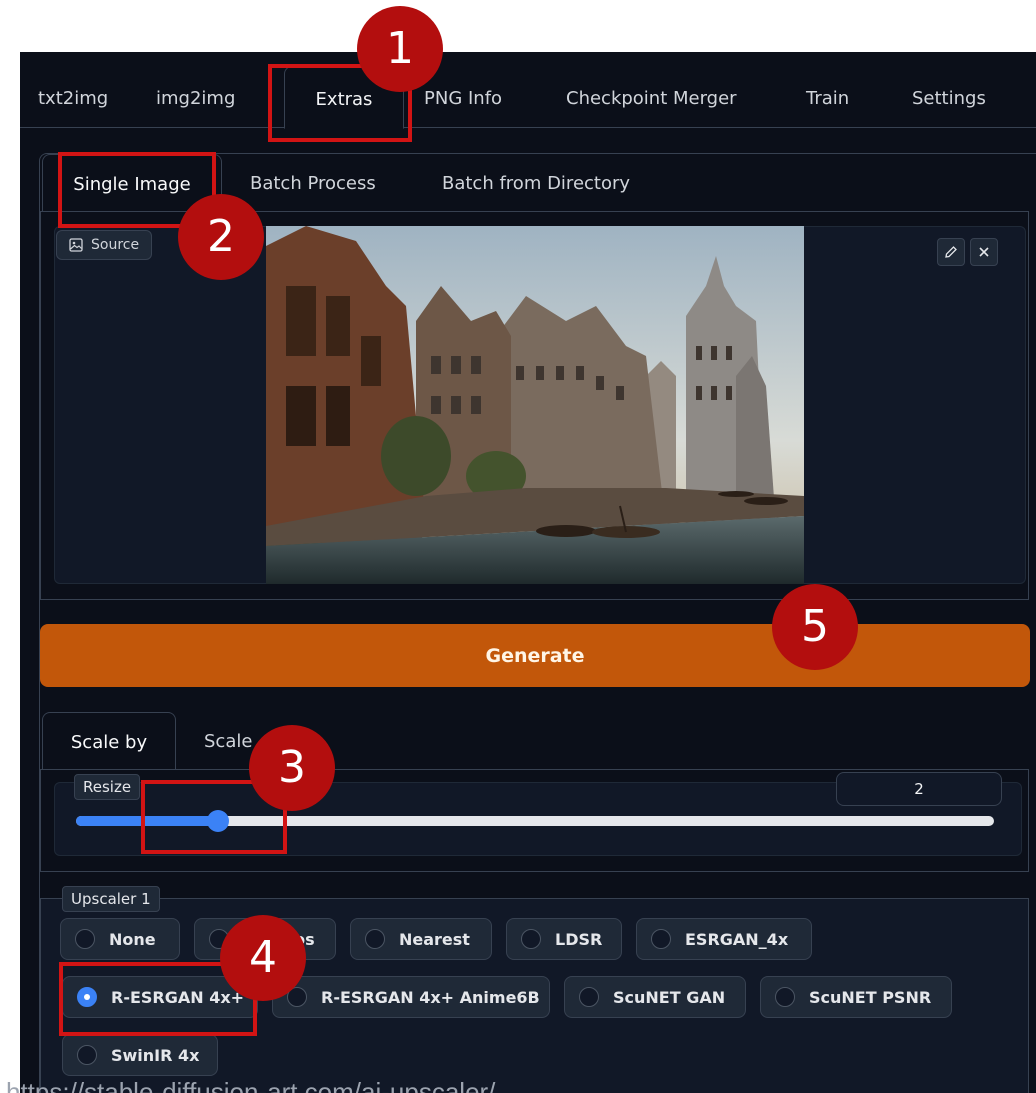 This screenshot has height=1093, width=1036. What do you see at coordinates (228, 741) in the screenshot?
I see `tab-scale-to: Scale` at bounding box center [228, 741].